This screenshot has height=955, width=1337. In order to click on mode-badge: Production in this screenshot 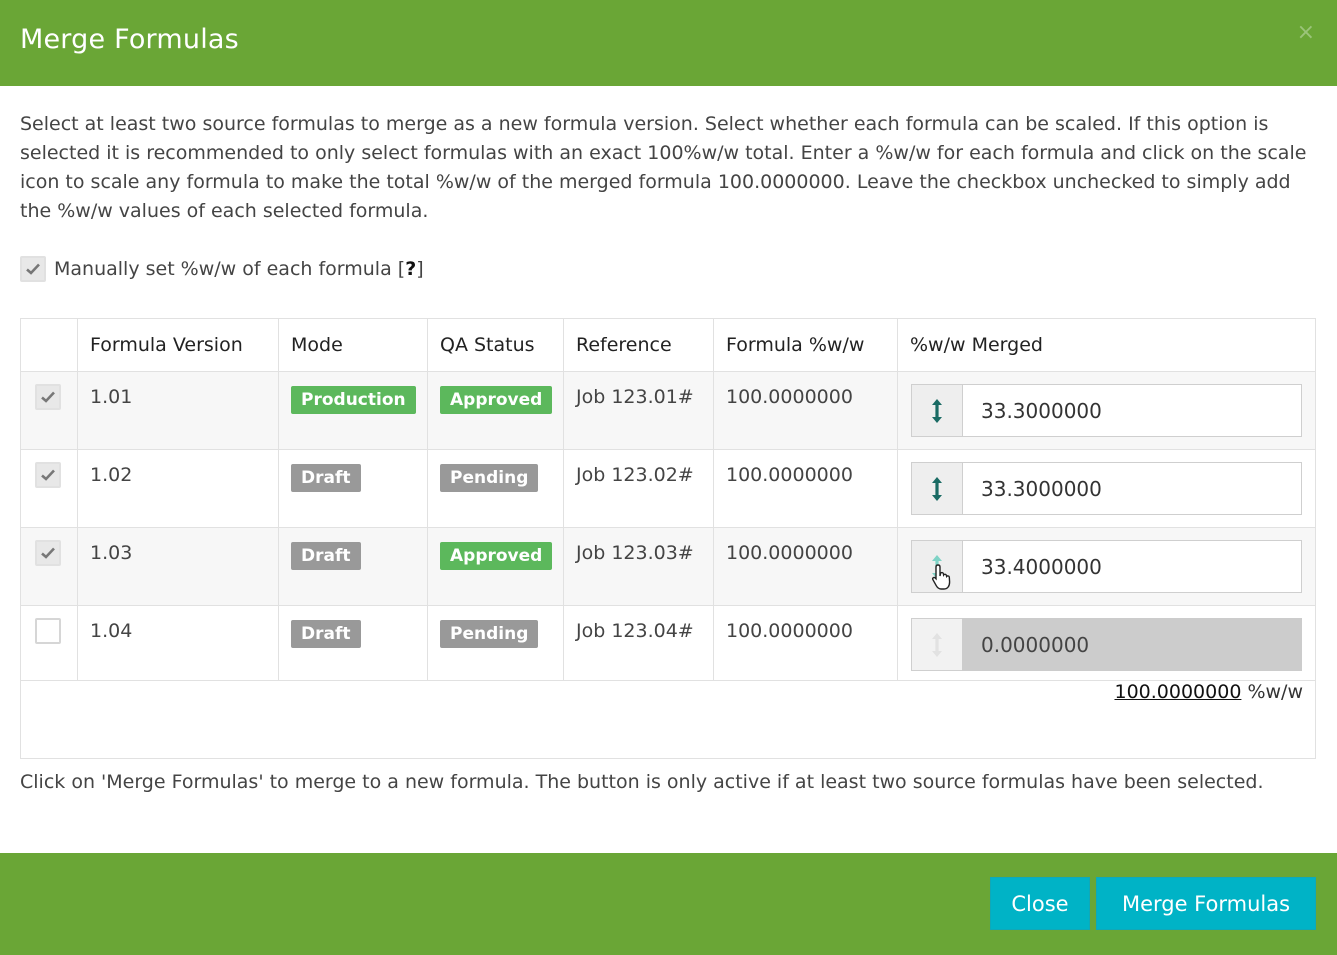, I will do `click(353, 400)`.